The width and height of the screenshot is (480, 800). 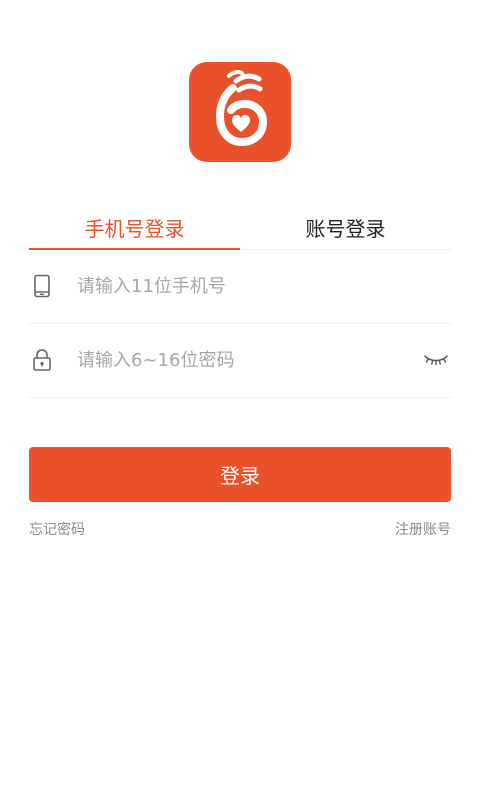 I want to click on eye-closed-icon, so click(x=436, y=360).